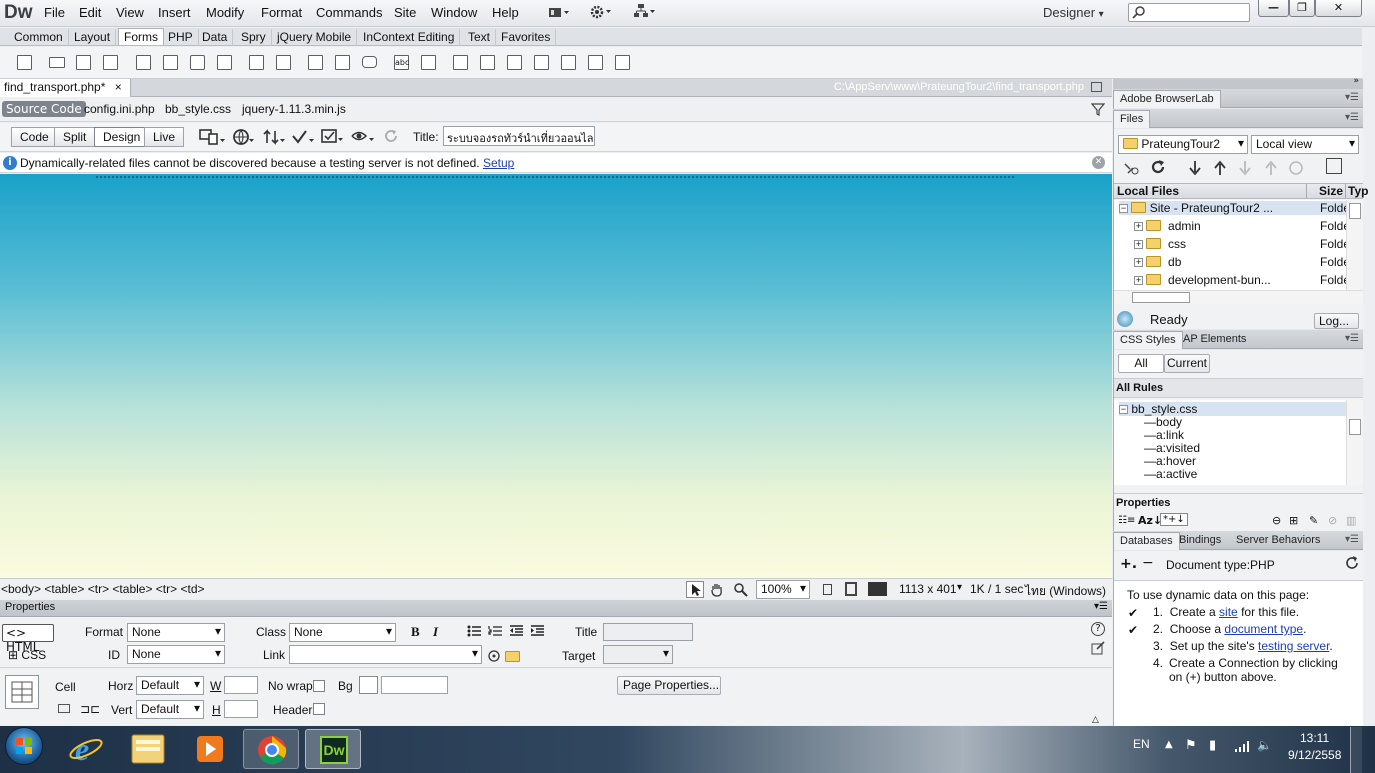 This screenshot has height=773, width=1375. What do you see at coordinates (164, 137) in the screenshot?
I see `live-view-button: Live` at bounding box center [164, 137].